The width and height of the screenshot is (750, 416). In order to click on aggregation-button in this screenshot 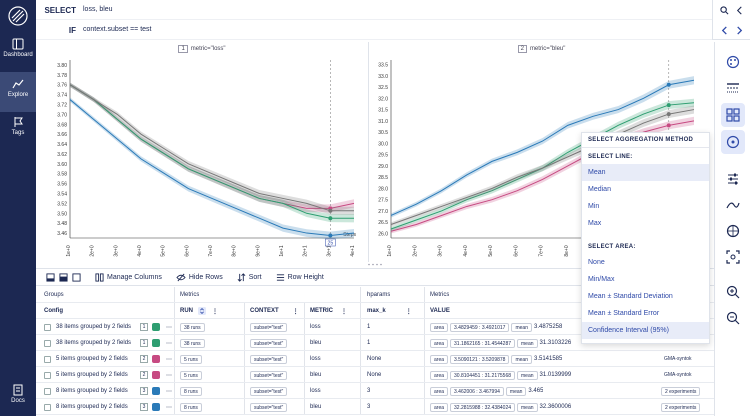, I will do `click(733, 142)`.